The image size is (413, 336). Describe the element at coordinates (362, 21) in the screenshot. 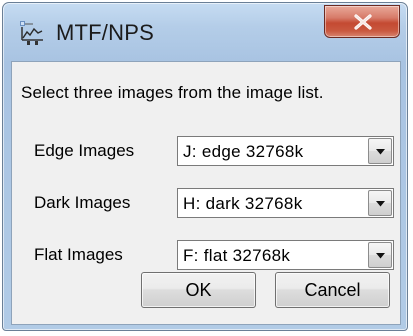

I see `close-button` at that location.